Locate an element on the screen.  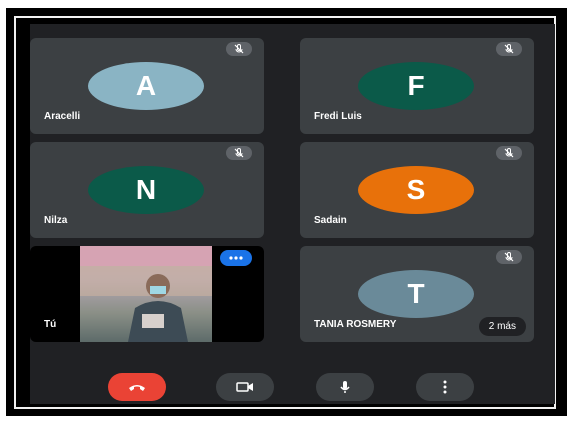
participant-name: TANIA ROSMERY is located at coordinates (355, 324).